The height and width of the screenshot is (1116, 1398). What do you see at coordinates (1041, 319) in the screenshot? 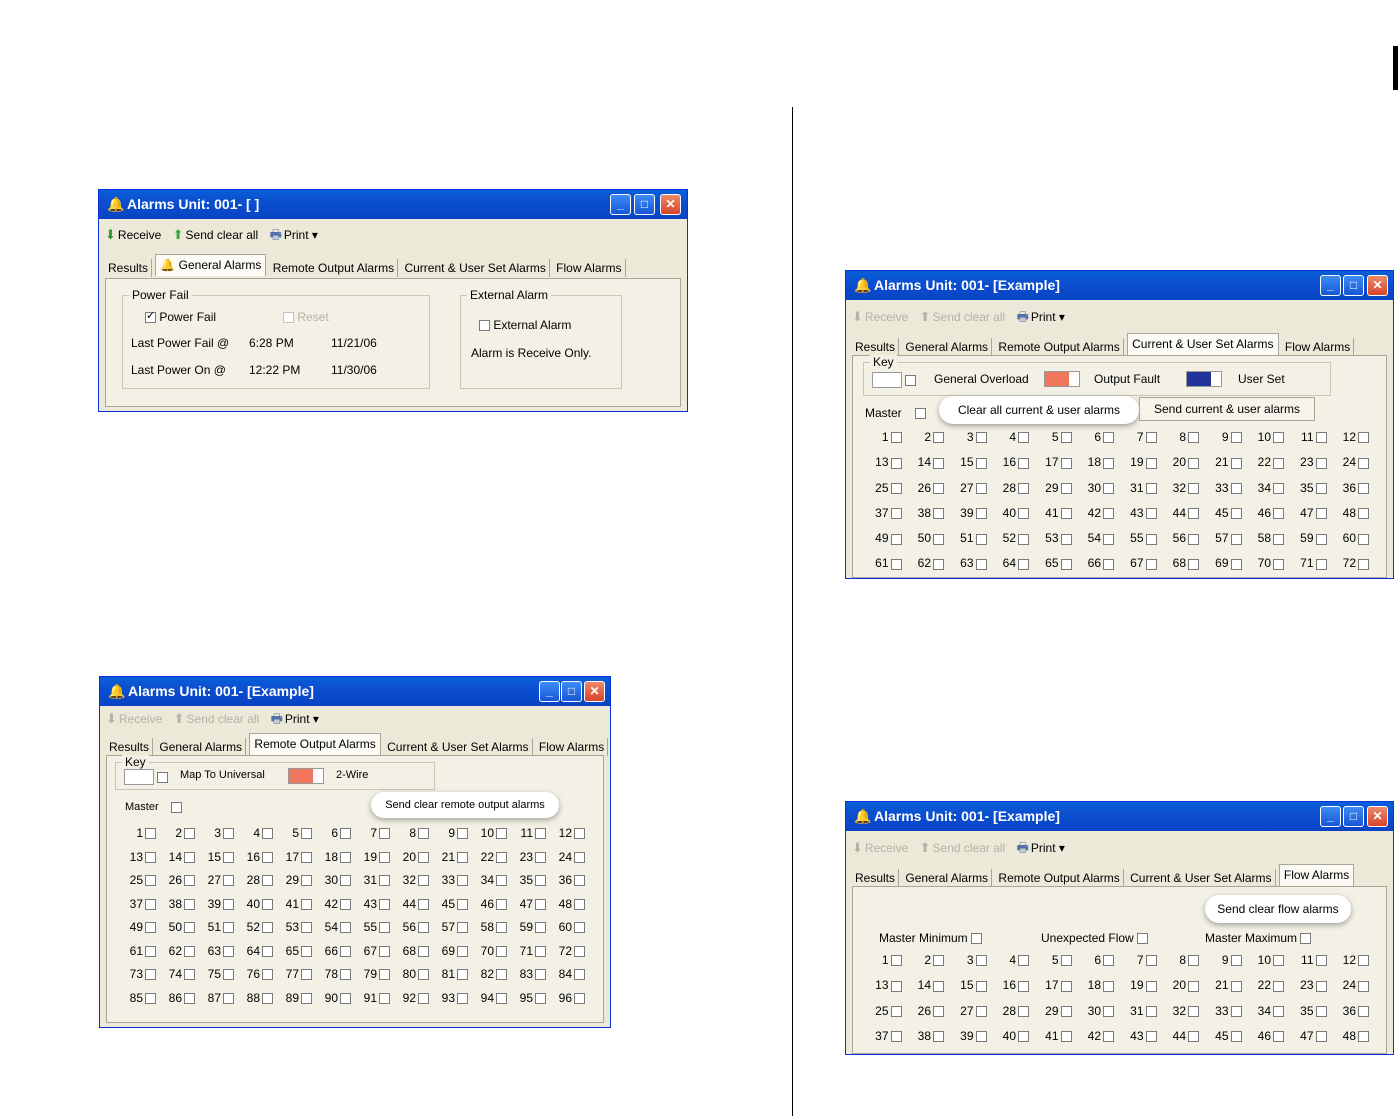
I see `print-button: 🖶 Print ▾` at bounding box center [1041, 319].